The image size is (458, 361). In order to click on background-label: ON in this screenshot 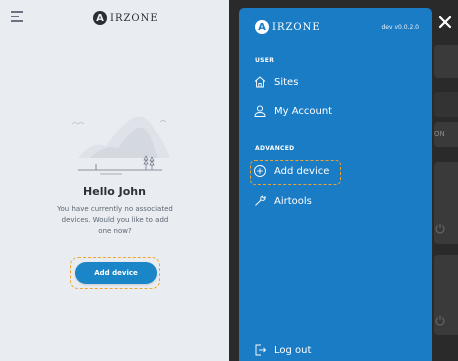, I will do `click(439, 134)`.